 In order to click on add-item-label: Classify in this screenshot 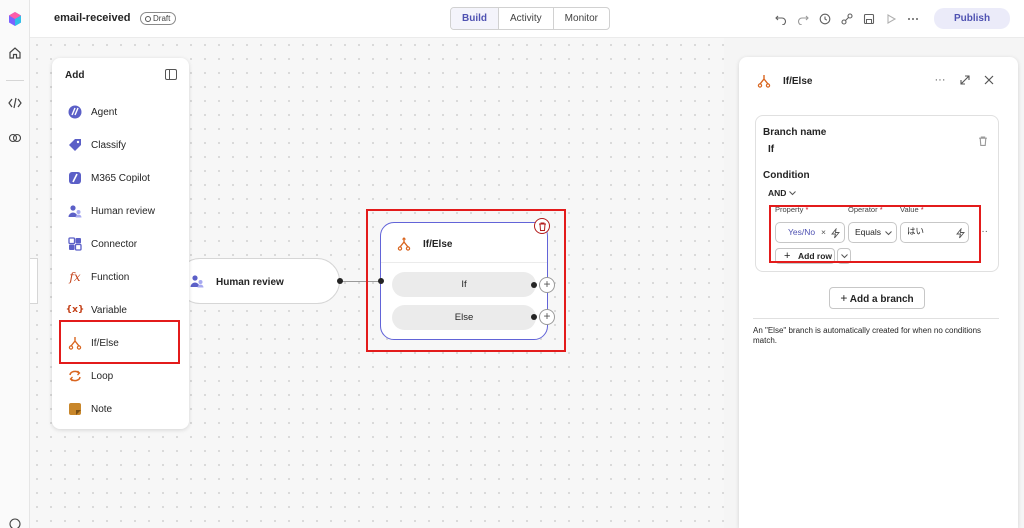, I will do `click(109, 145)`.